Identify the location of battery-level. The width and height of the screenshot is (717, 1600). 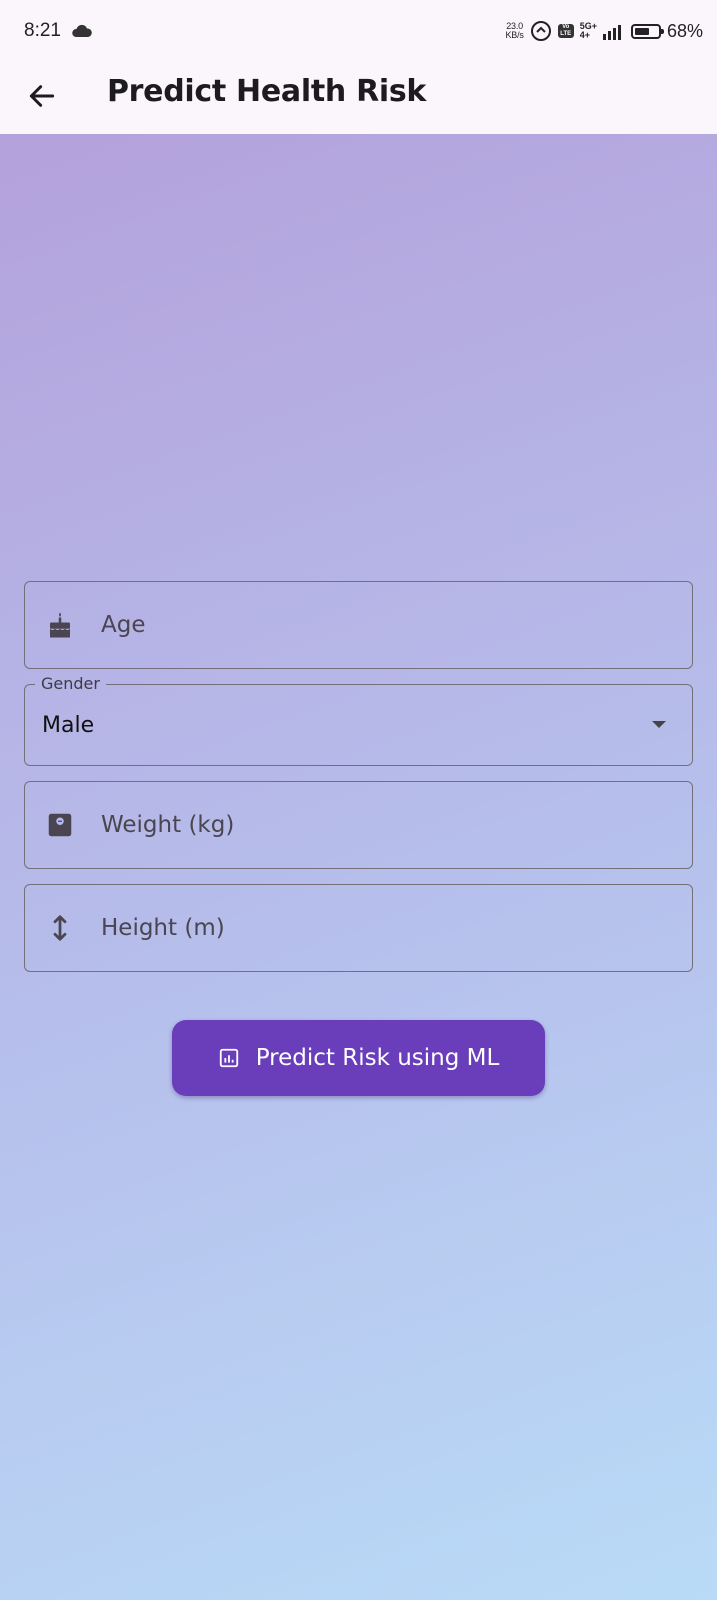
(641, 31).